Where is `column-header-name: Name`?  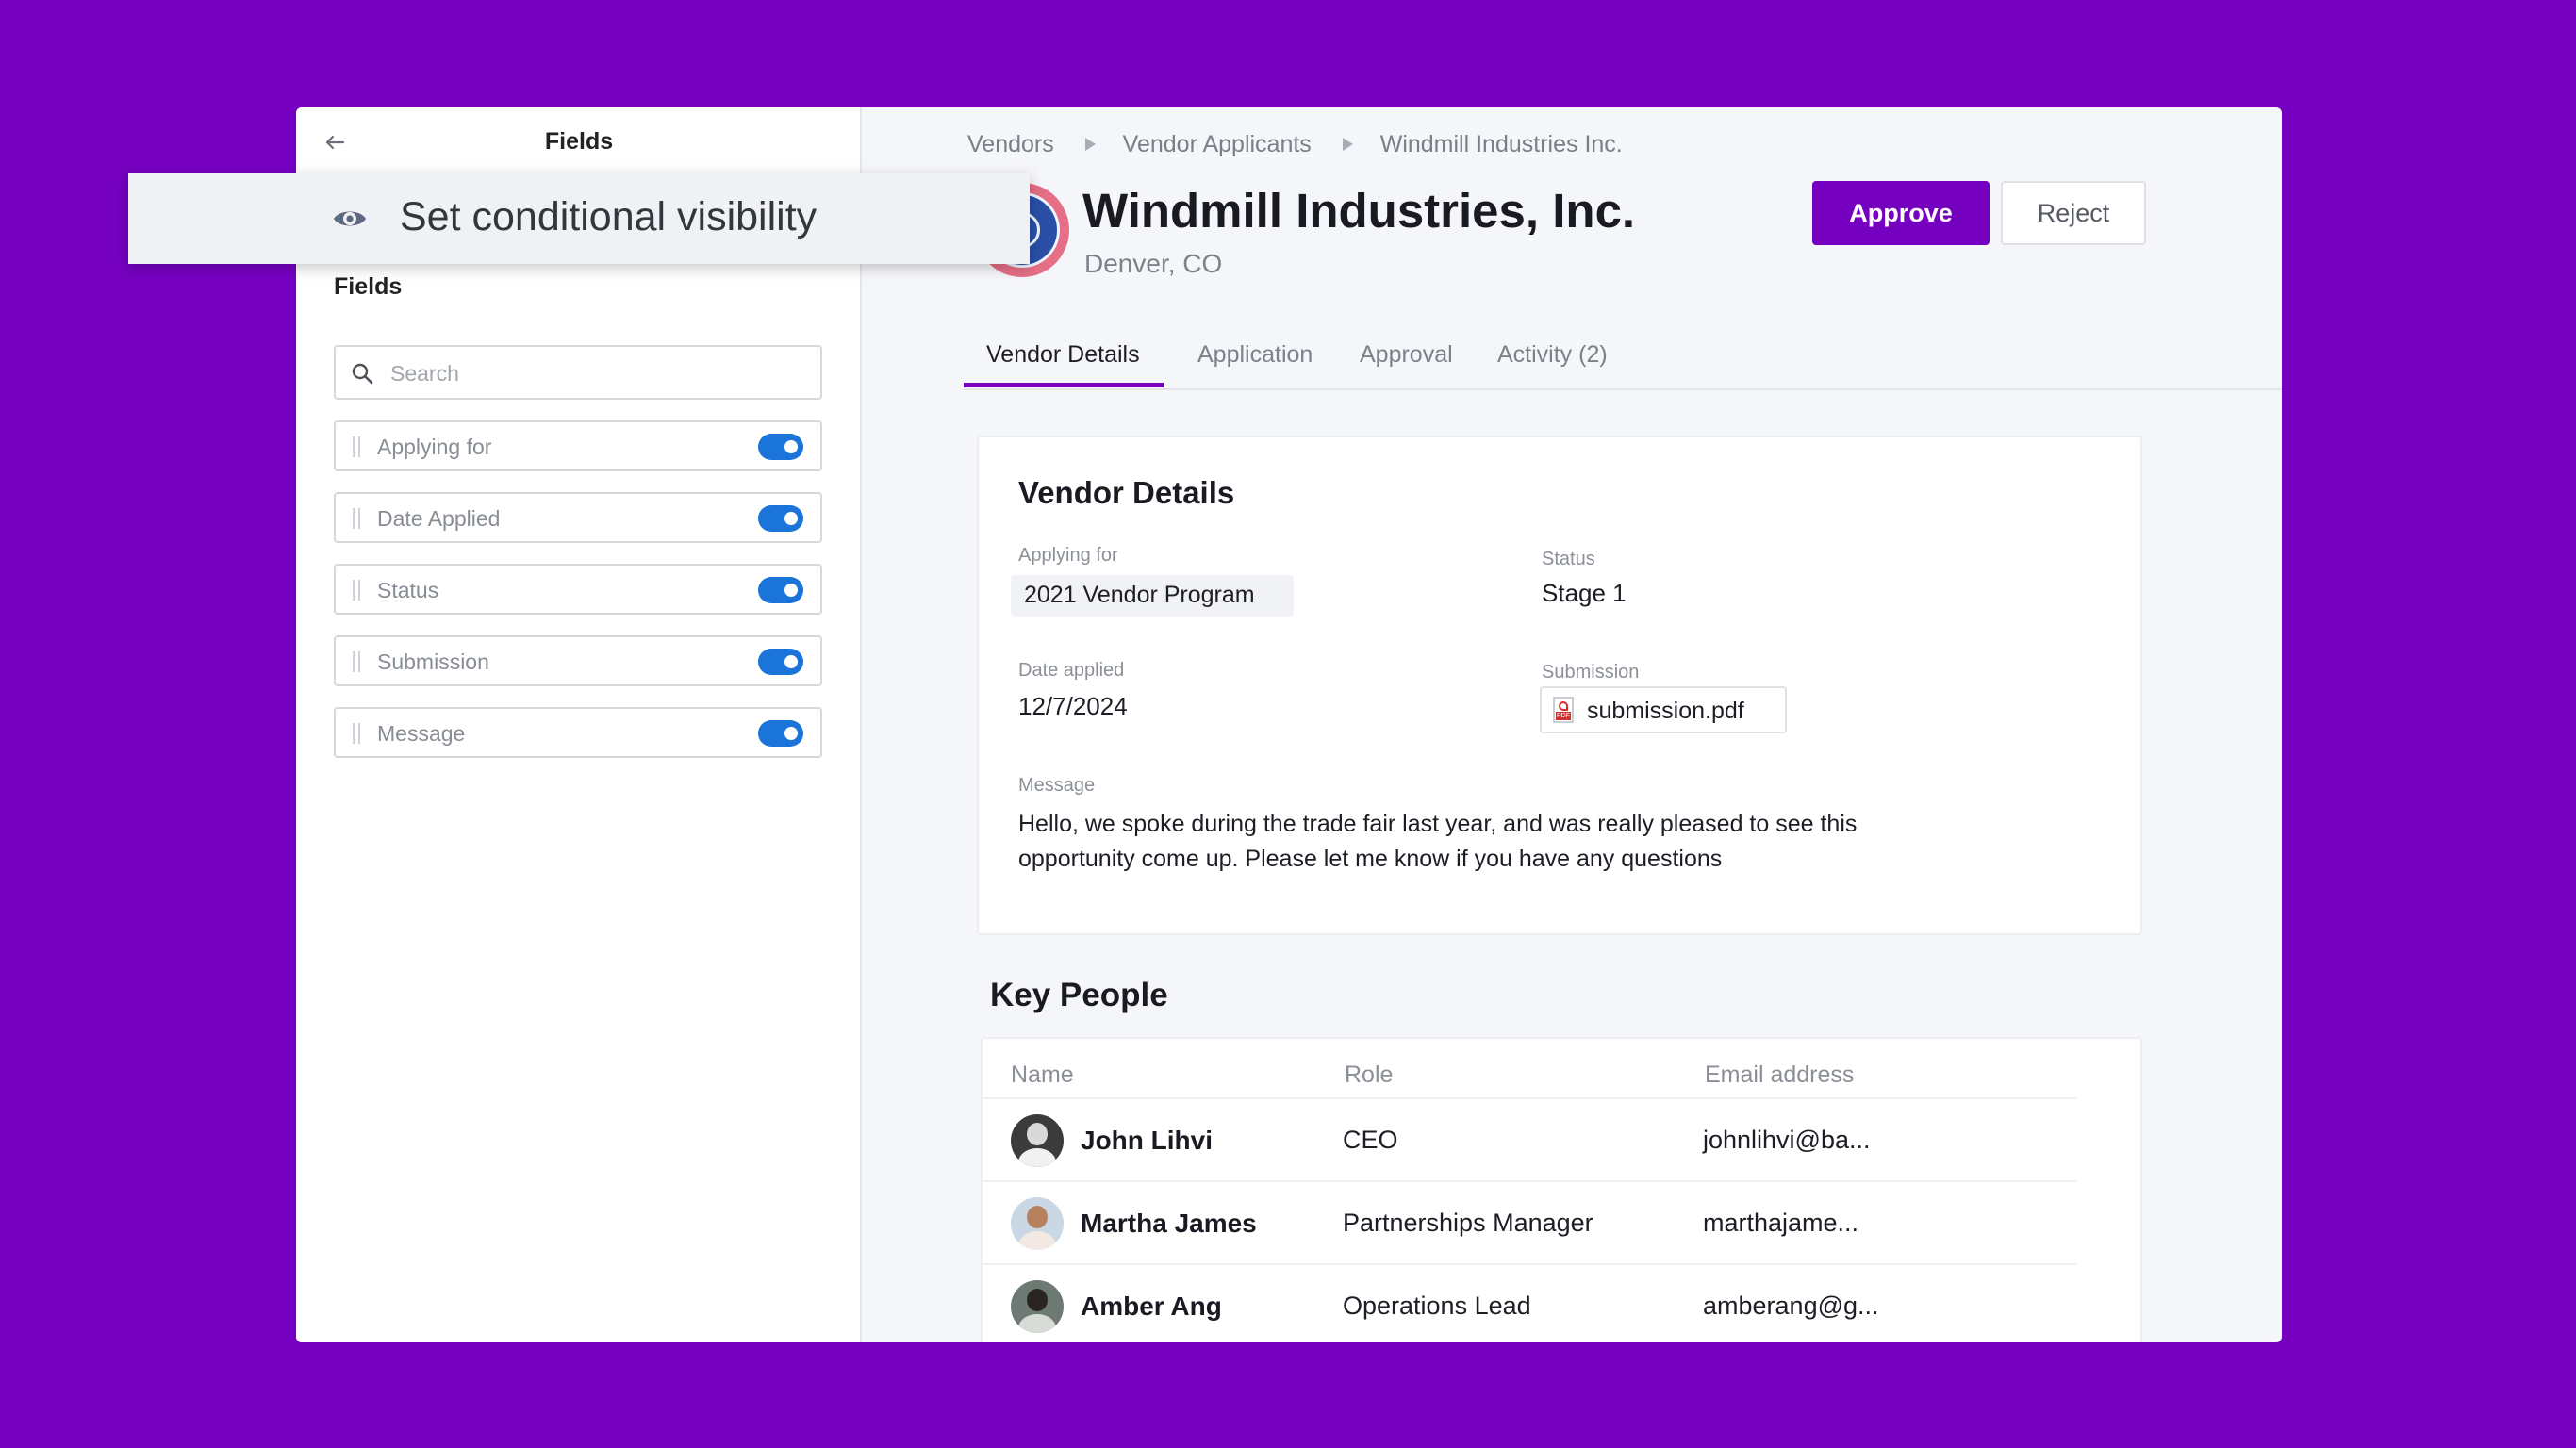 column-header-name: Name is located at coordinates (1042, 1074).